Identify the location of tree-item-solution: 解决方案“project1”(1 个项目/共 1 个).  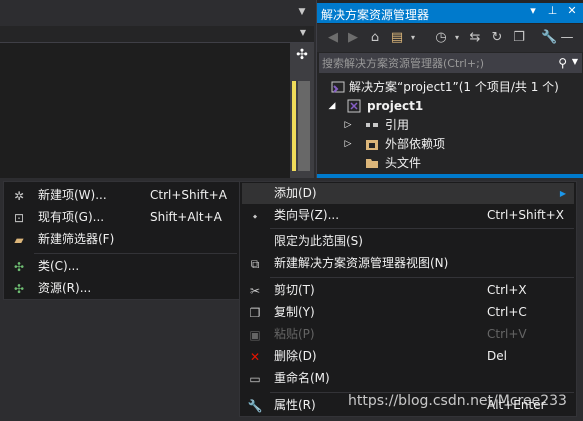
(450, 87).